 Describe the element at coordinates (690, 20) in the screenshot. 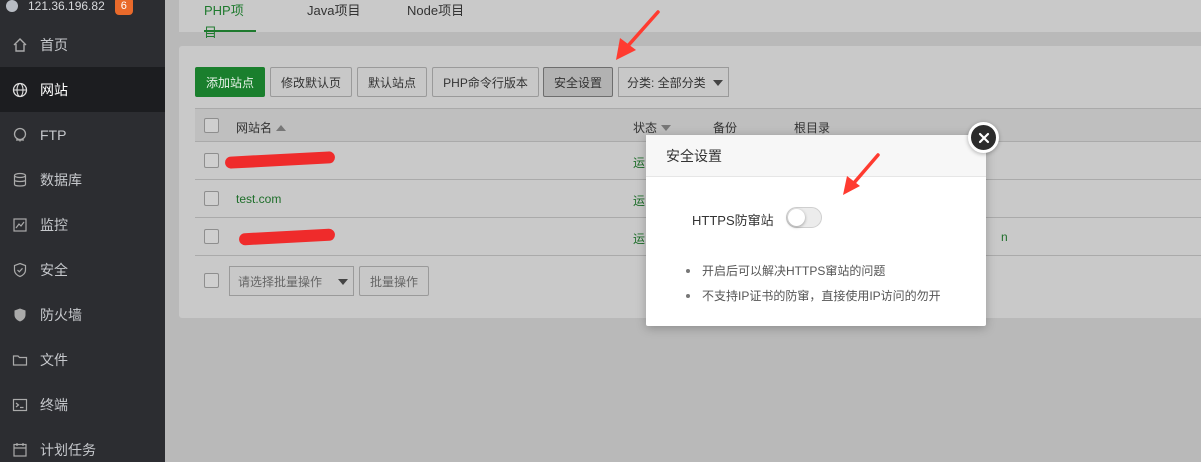

I see `project-tabs: PHP项目 Java项目 Node项目` at that location.